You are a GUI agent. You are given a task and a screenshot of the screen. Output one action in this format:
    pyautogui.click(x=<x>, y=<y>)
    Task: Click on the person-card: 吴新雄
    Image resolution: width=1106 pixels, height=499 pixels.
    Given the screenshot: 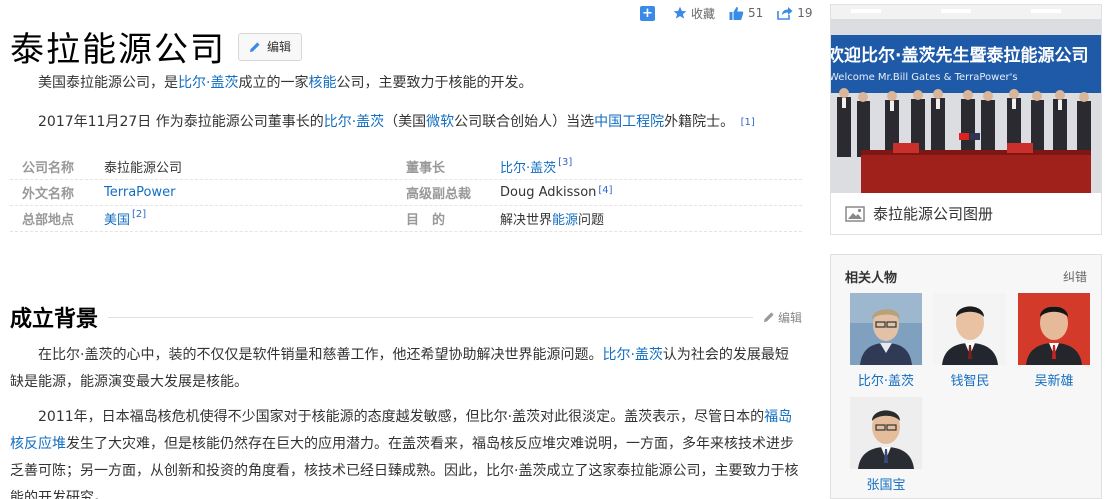 What is the action you would take?
    pyautogui.click(x=1054, y=341)
    